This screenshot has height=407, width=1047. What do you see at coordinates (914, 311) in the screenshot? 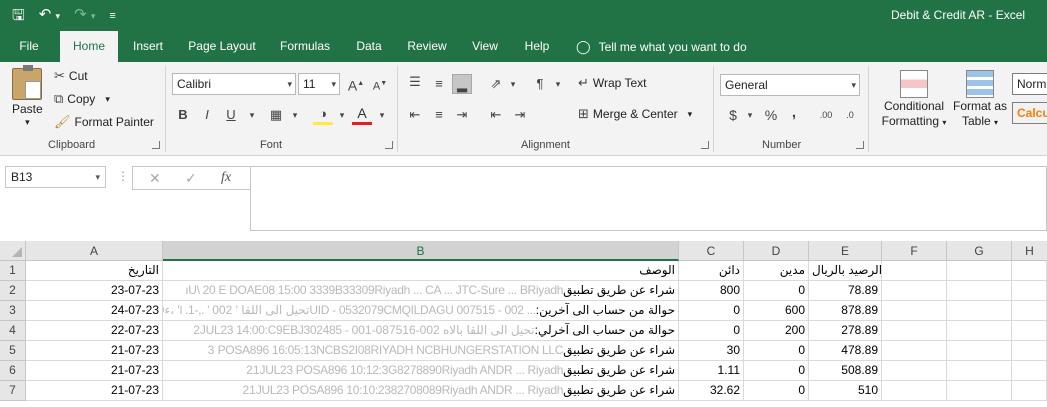
I see `cell-f3` at bounding box center [914, 311].